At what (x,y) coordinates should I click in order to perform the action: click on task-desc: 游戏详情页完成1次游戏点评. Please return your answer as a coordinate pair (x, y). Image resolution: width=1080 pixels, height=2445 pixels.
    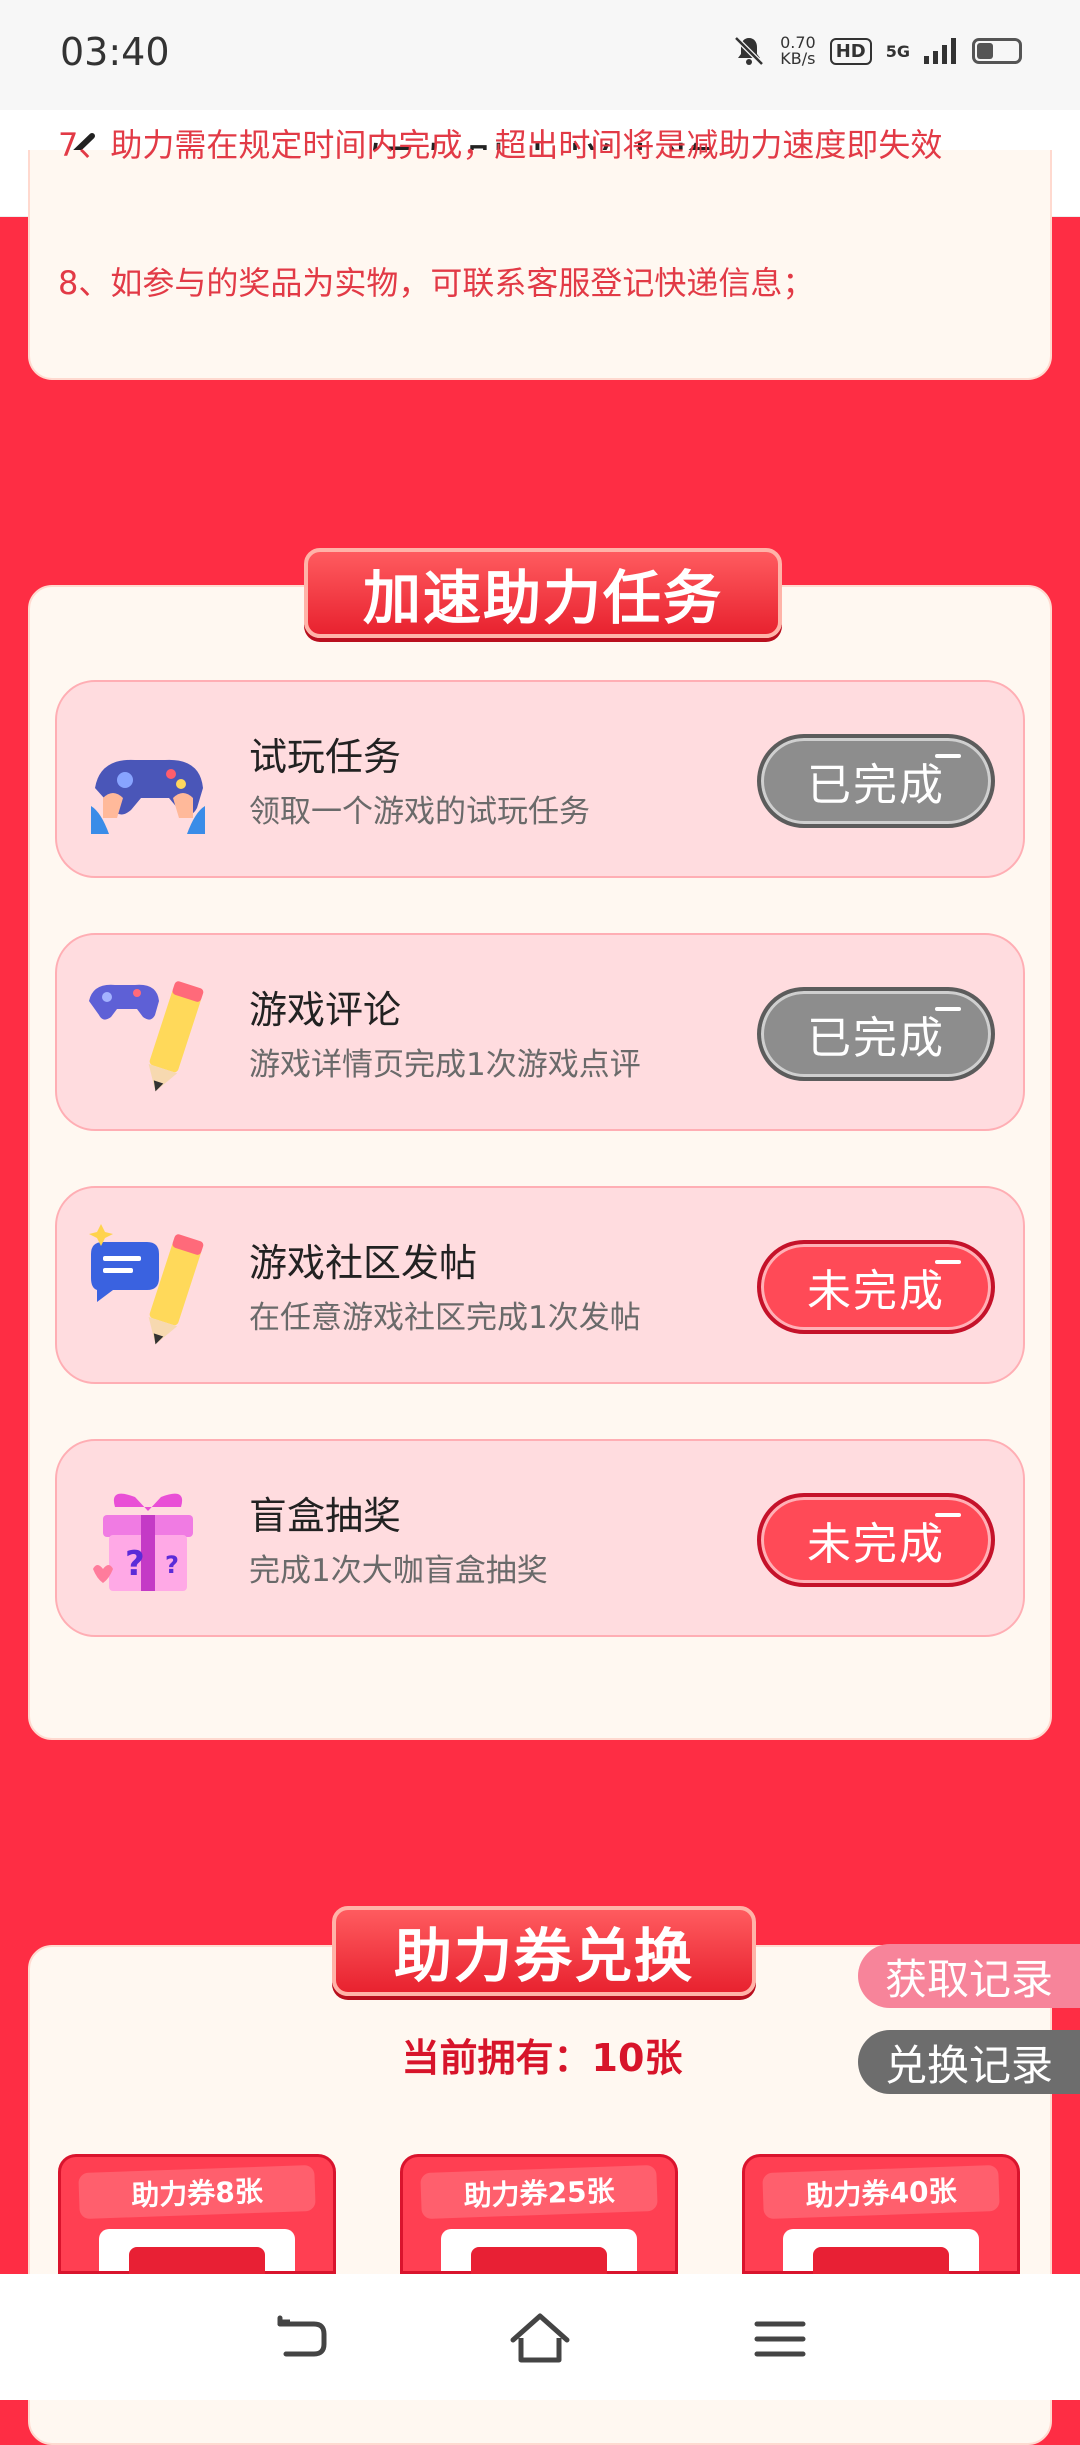
    Looking at the image, I should click on (445, 1065).